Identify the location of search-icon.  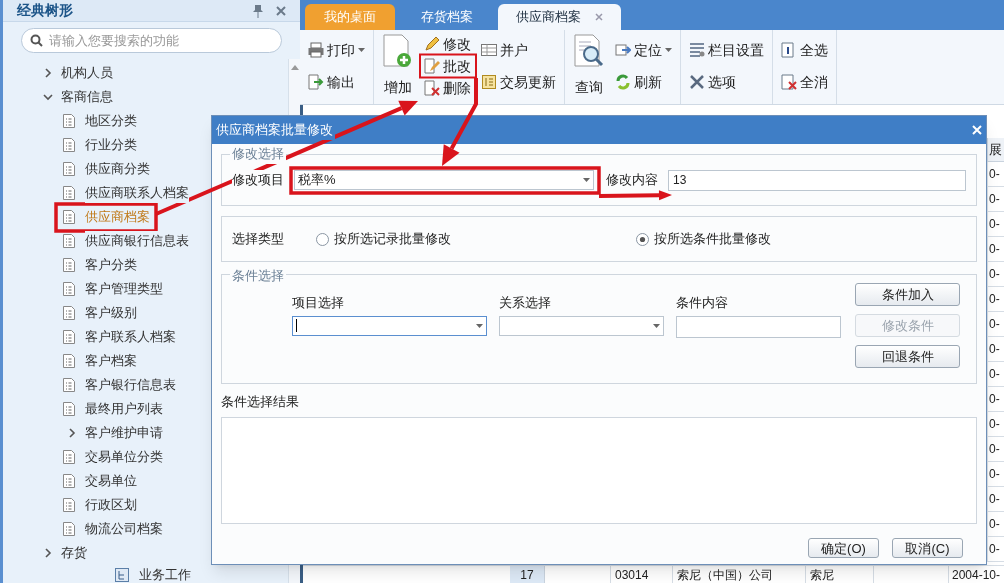
(36, 40).